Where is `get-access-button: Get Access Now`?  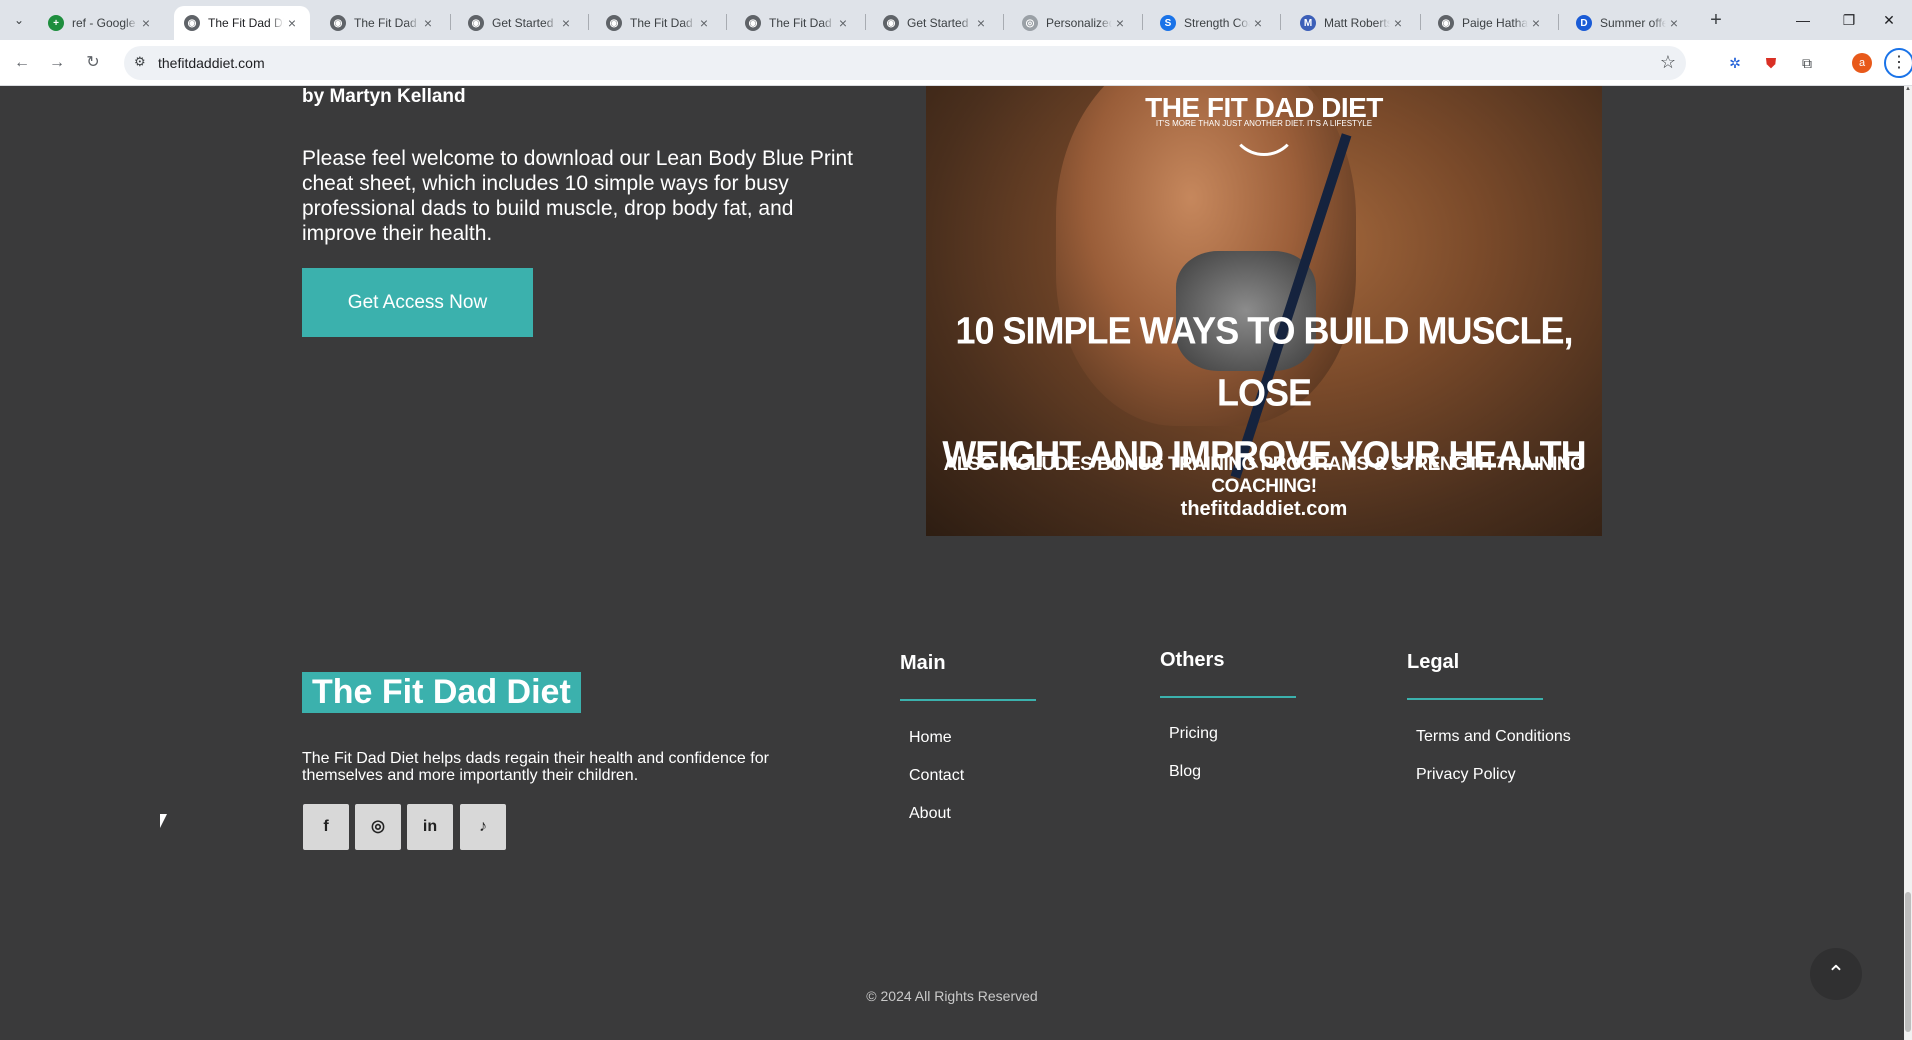 get-access-button: Get Access Now is located at coordinates (417, 302).